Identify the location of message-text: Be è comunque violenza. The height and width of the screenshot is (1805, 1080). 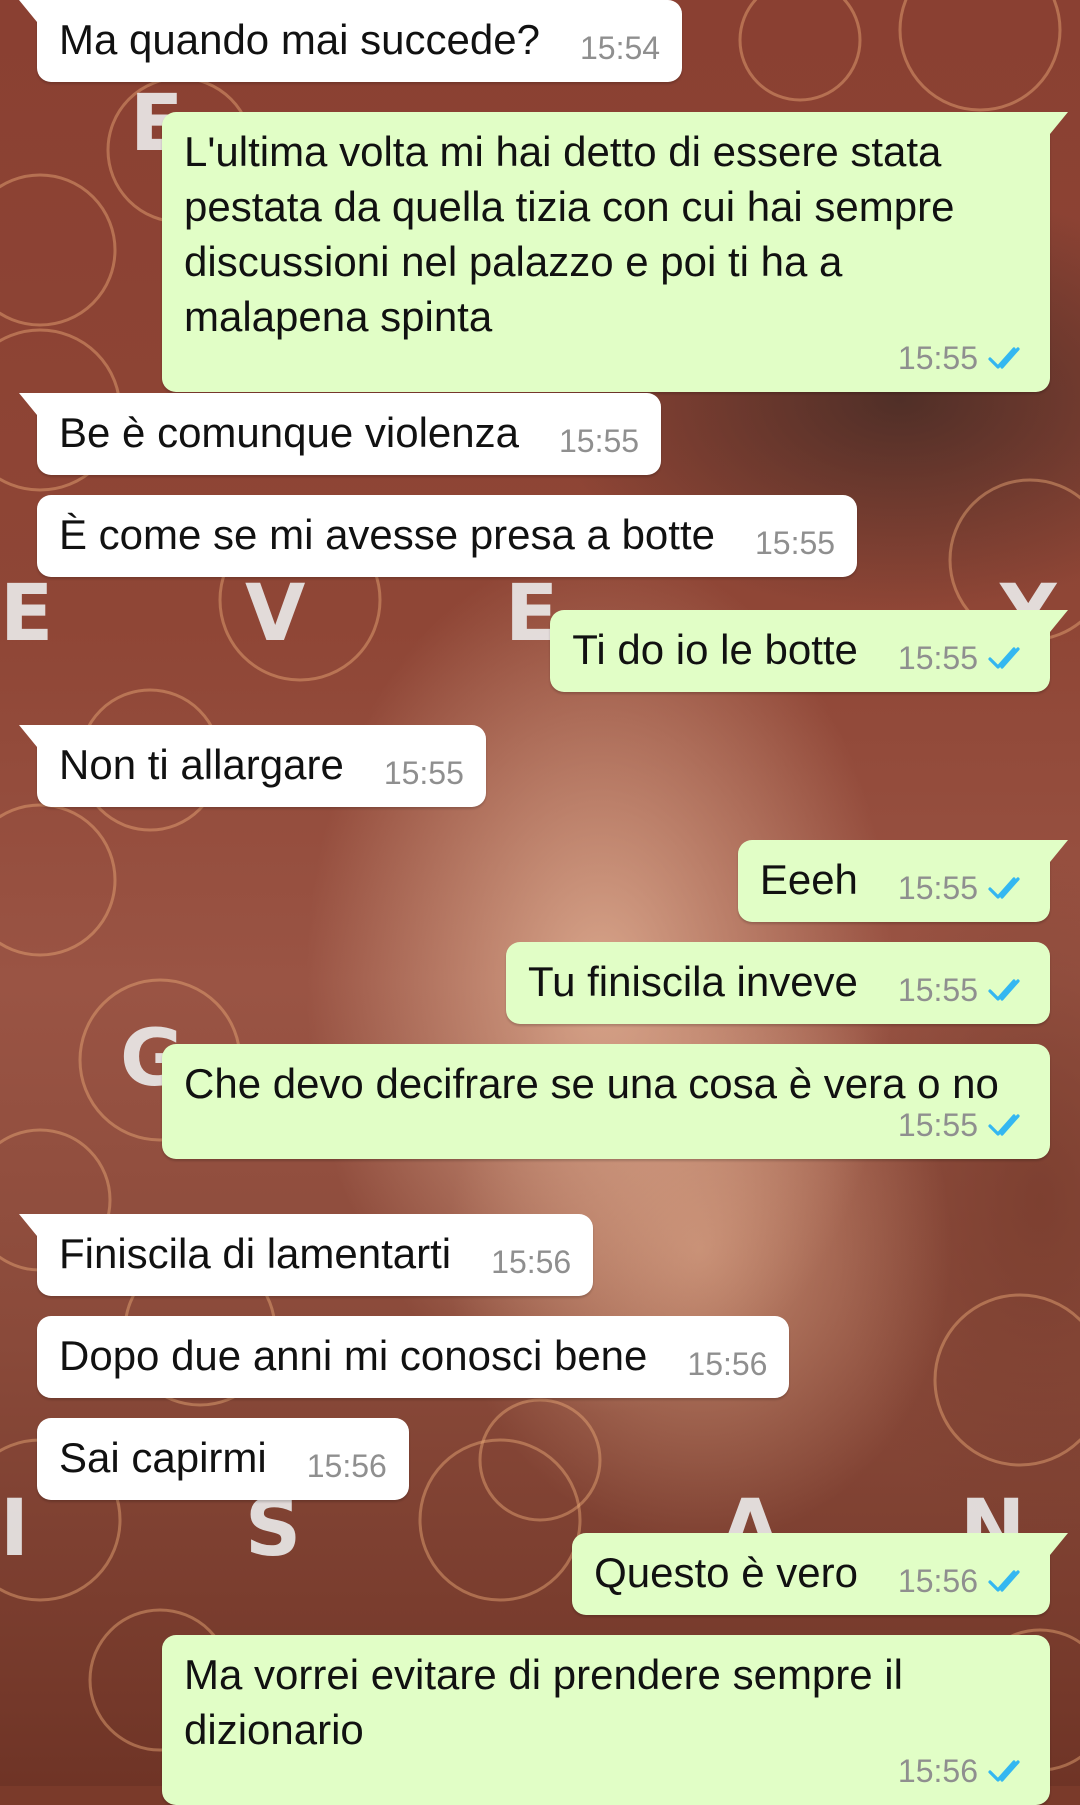
(289, 432).